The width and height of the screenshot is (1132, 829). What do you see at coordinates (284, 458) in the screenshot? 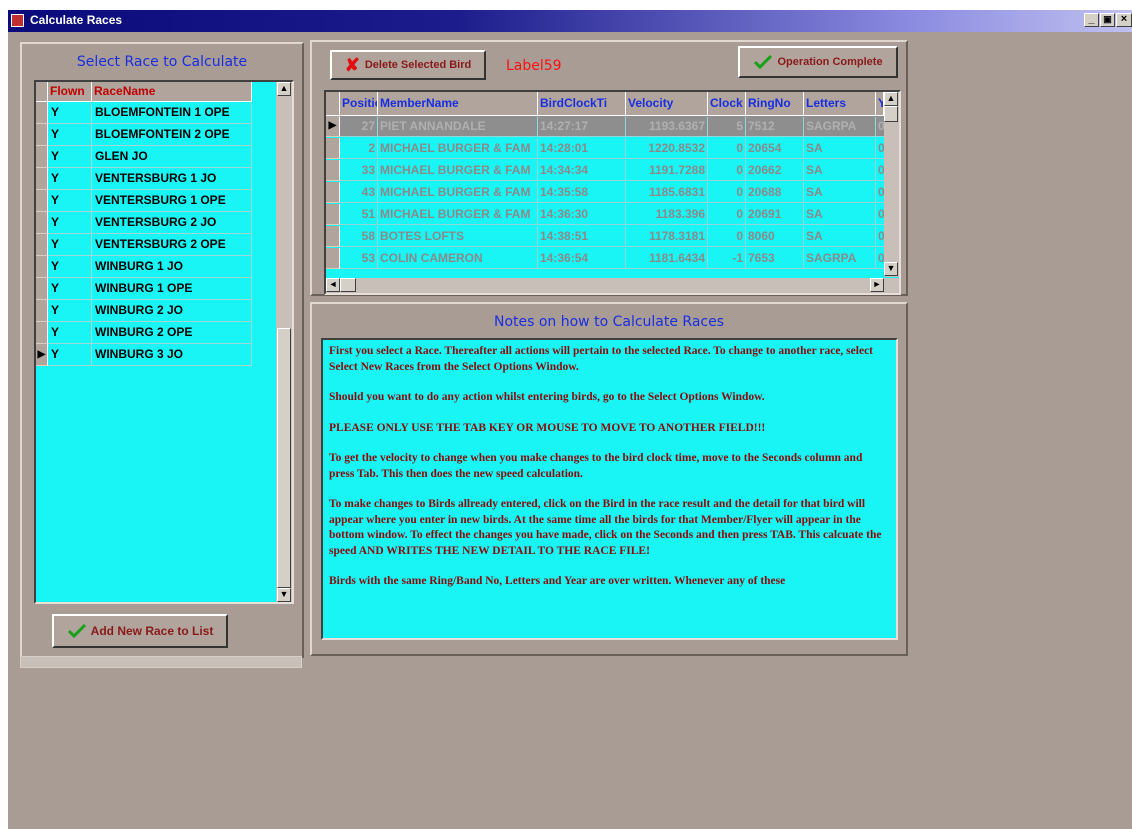
I see `scroll-thumb` at bounding box center [284, 458].